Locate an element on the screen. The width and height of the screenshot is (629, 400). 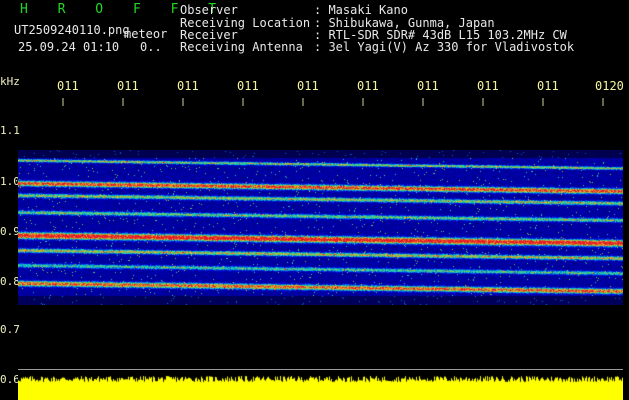
freq-tick: 0.9 is located at coordinates (10, 231).